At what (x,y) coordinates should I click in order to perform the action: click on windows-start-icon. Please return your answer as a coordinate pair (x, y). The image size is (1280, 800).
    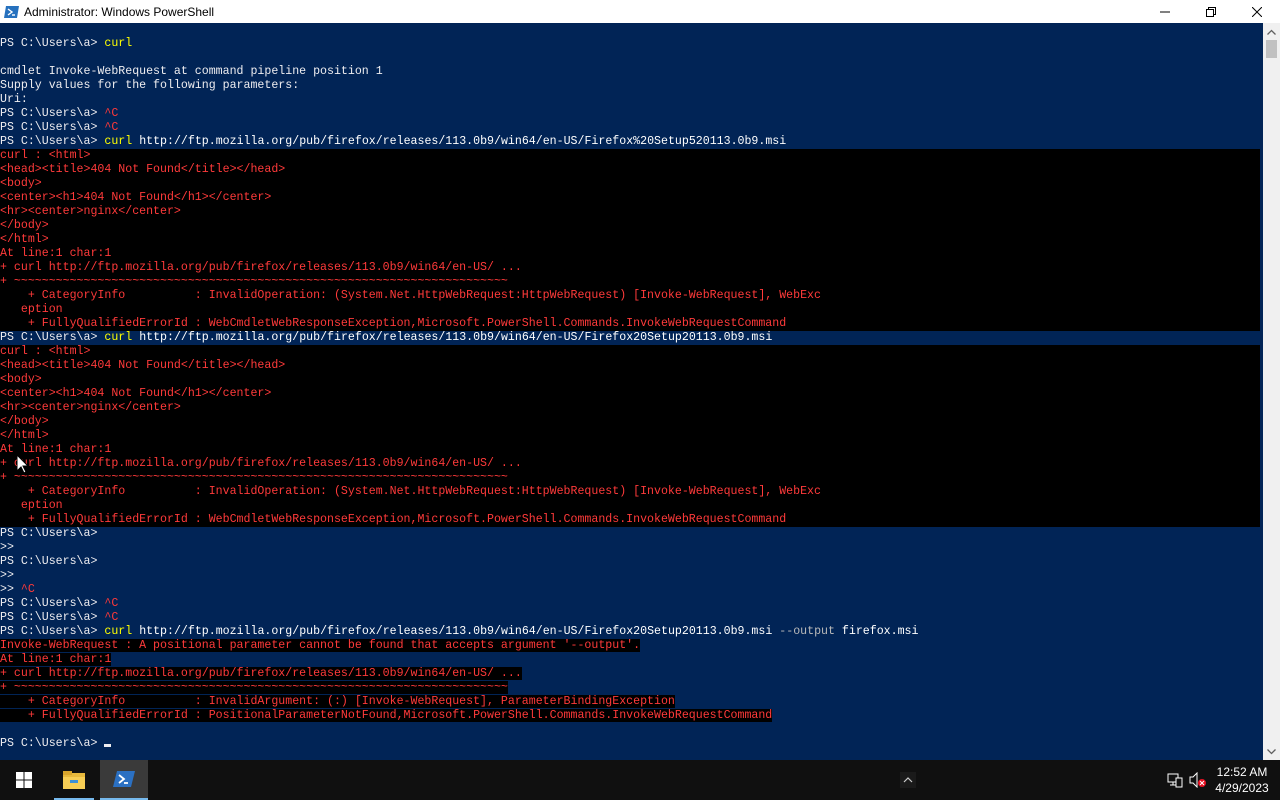
    Looking at the image, I should click on (24, 780).